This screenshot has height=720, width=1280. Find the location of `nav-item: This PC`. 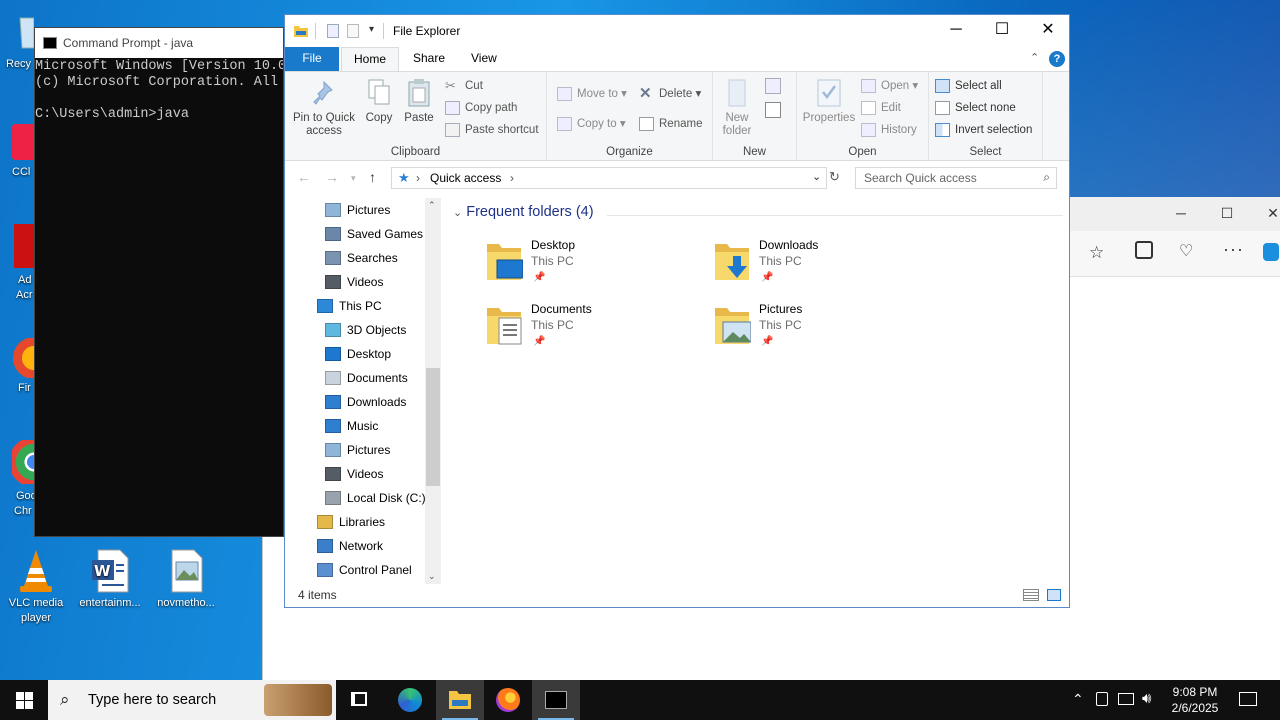

nav-item: This PC is located at coordinates (349, 306).